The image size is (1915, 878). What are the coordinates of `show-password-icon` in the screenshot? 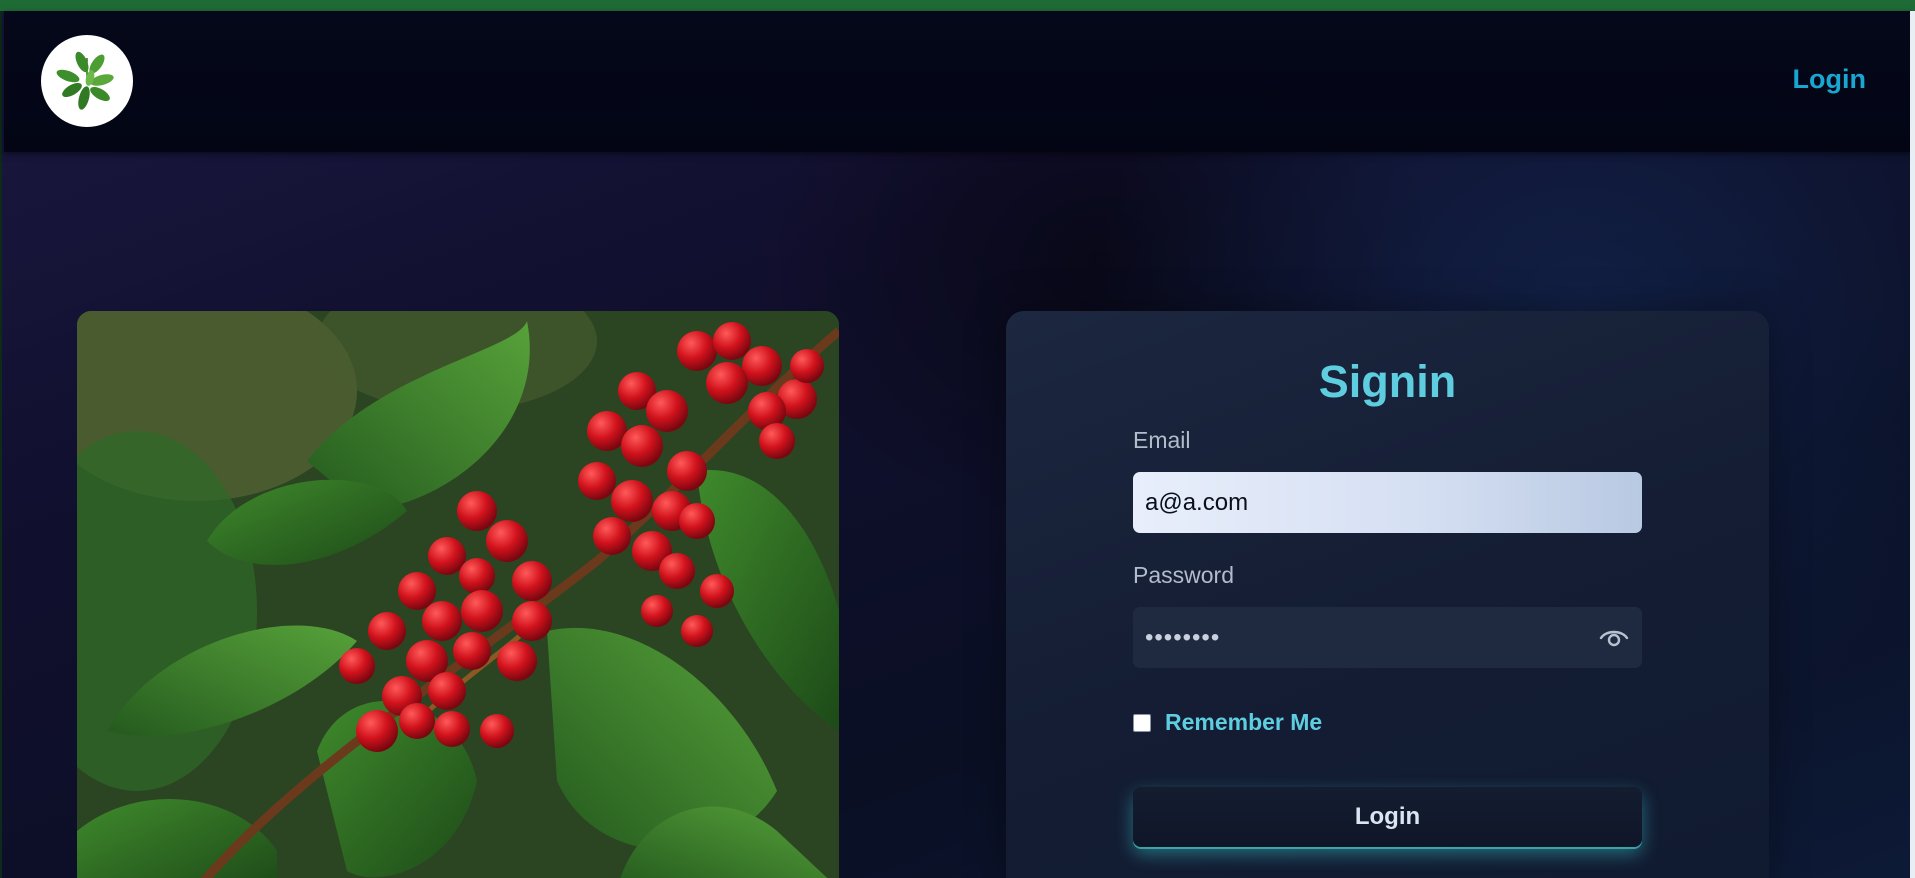 It's located at (1614, 638).